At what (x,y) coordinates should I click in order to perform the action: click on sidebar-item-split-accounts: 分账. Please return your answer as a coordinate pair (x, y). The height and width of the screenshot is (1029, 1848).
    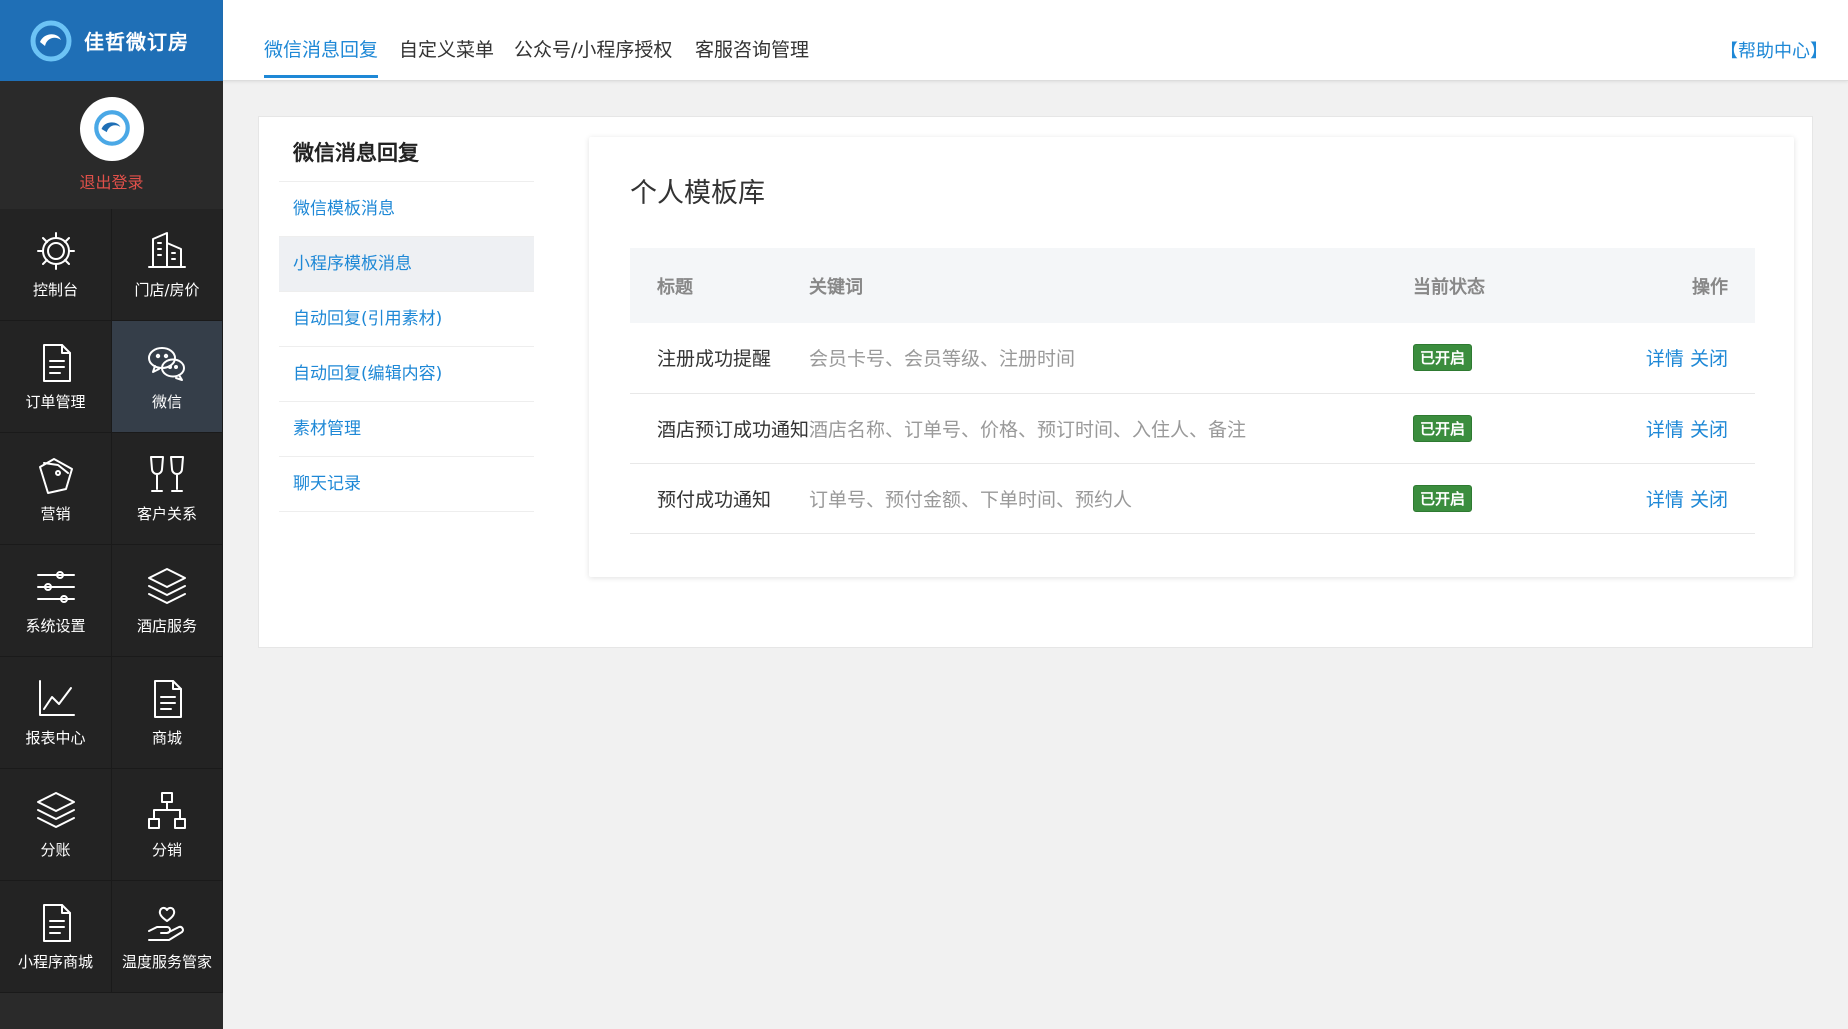
    Looking at the image, I should click on (56, 825).